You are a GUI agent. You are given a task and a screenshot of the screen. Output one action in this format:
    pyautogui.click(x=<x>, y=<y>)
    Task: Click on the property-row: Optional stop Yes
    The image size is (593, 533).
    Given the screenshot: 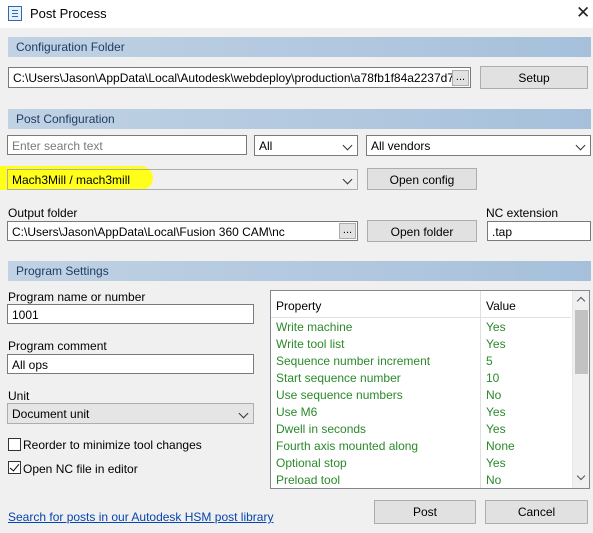 What is the action you would take?
    pyautogui.click(x=421, y=463)
    